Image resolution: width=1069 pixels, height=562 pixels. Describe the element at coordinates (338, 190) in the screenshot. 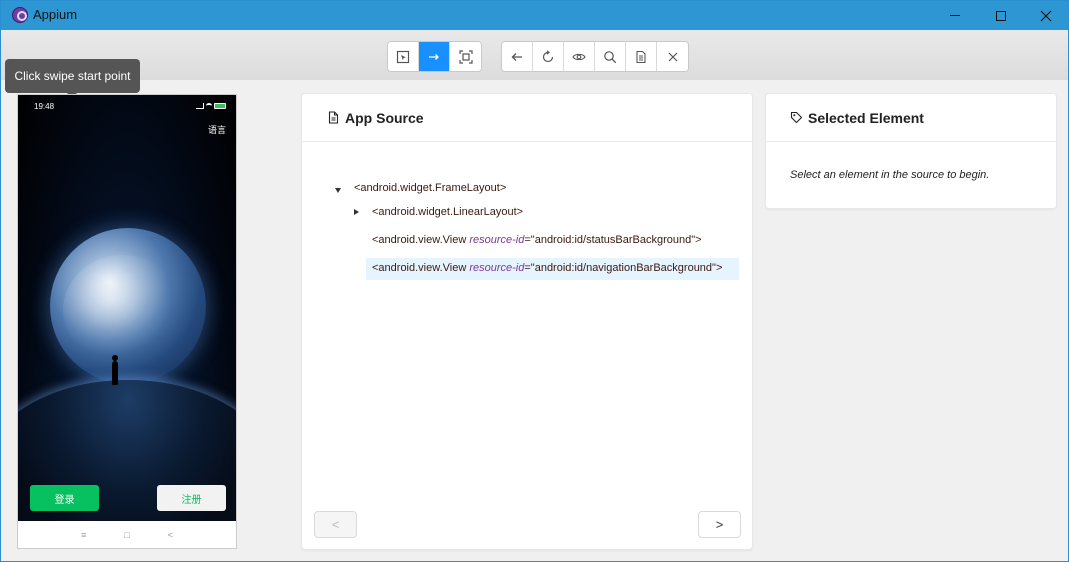

I see `expand-caret-down-icon` at that location.